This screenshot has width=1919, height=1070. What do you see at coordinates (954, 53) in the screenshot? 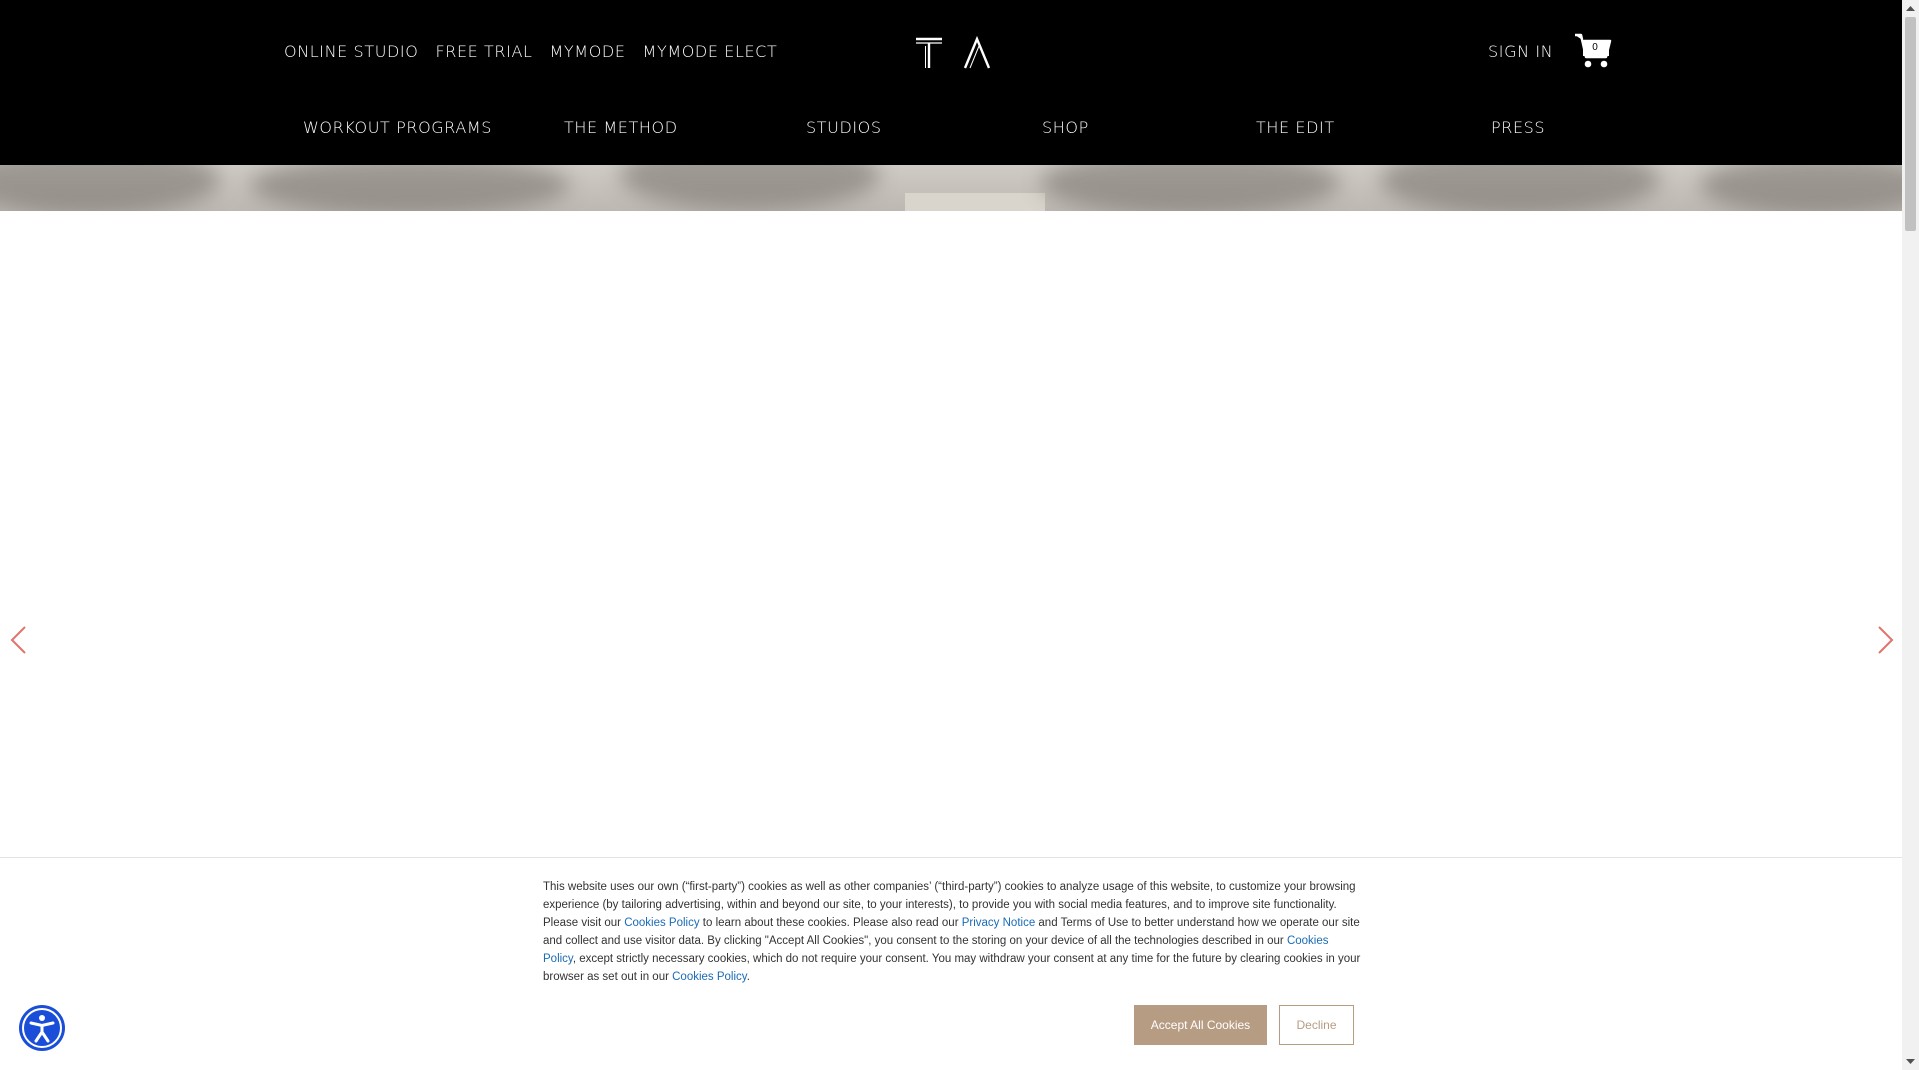
I see `site-logo` at bounding box center [954, 53].